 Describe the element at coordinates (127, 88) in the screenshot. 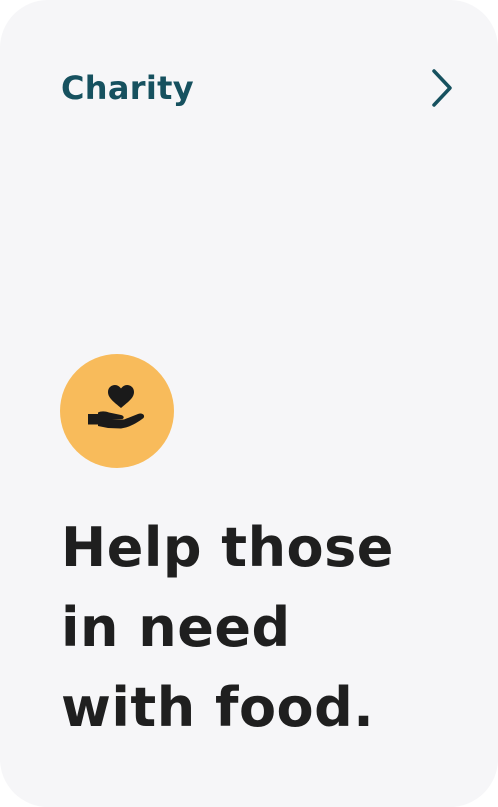

I see `card-title: Charity` at that location.